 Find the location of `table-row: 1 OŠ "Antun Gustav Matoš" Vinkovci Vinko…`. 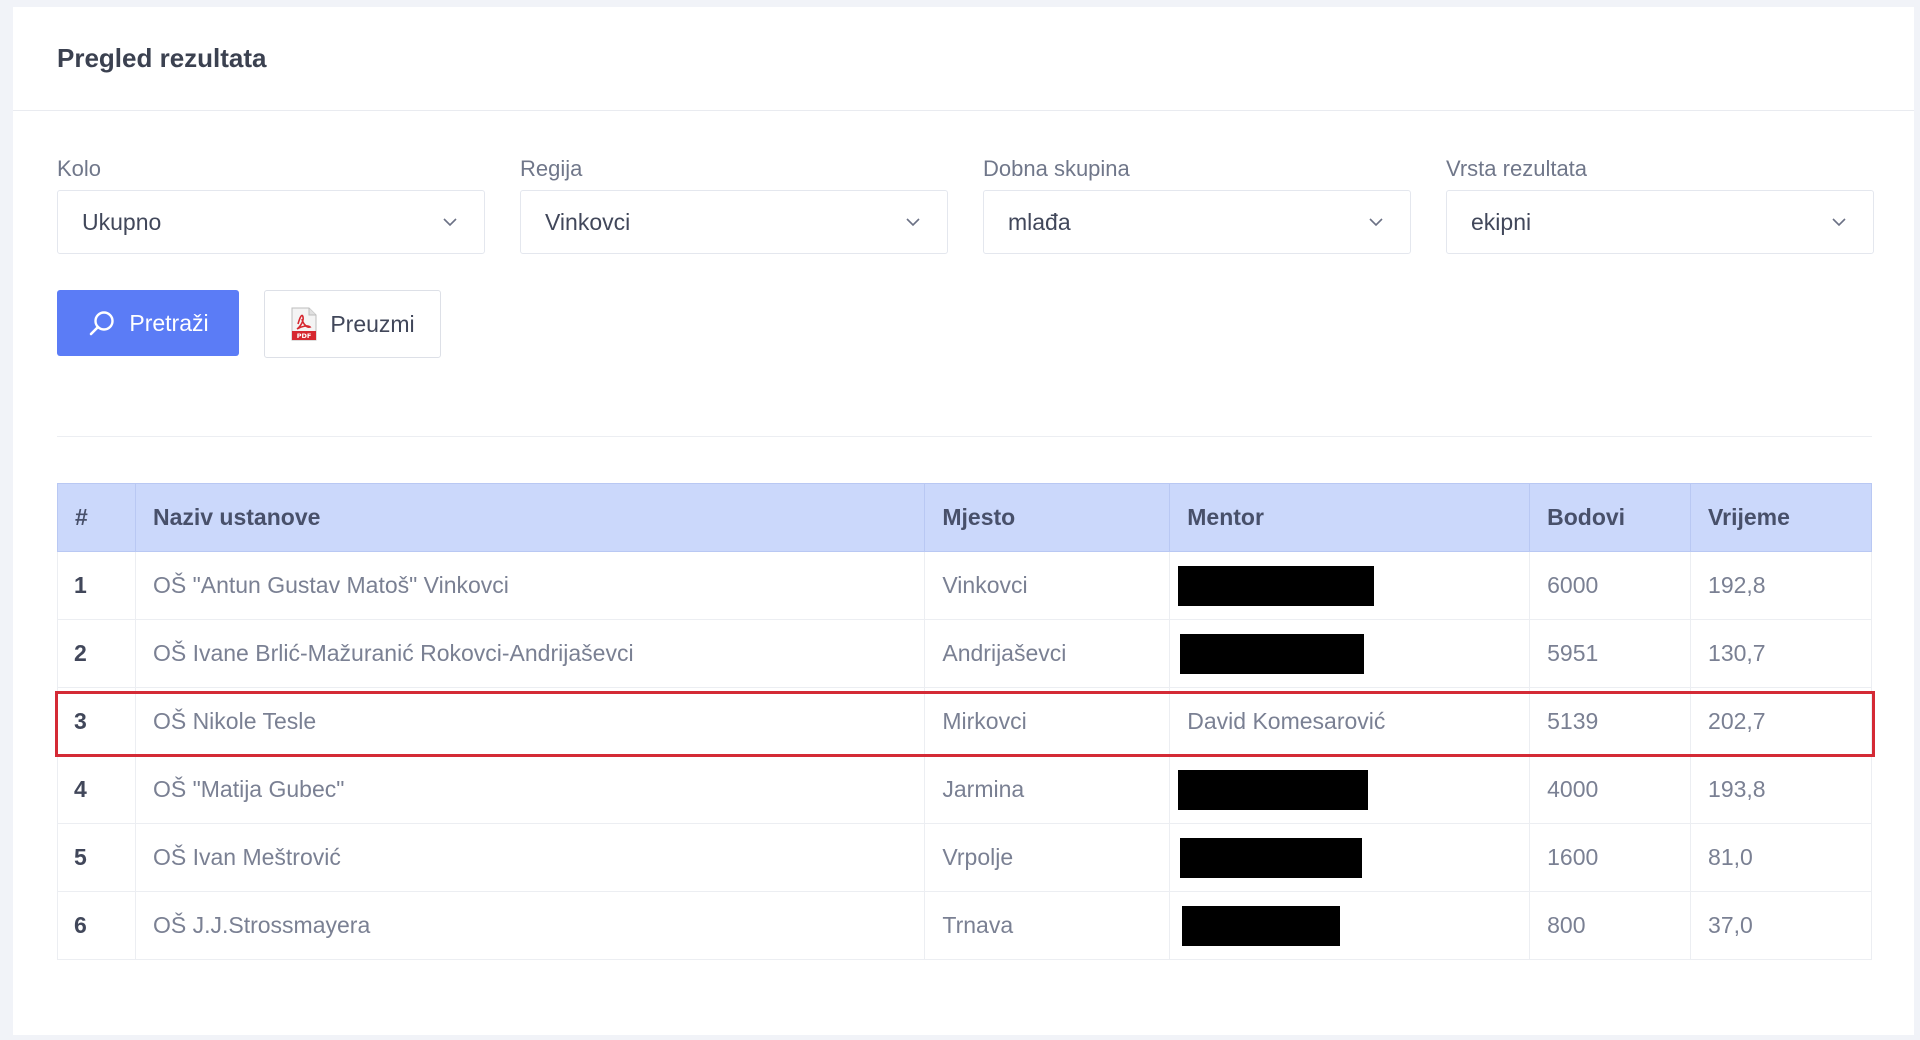

table-row: 1 OŠ "Antun Gustav Matoš" Vinkovci Vinko… is located at coordinates (964, 585).